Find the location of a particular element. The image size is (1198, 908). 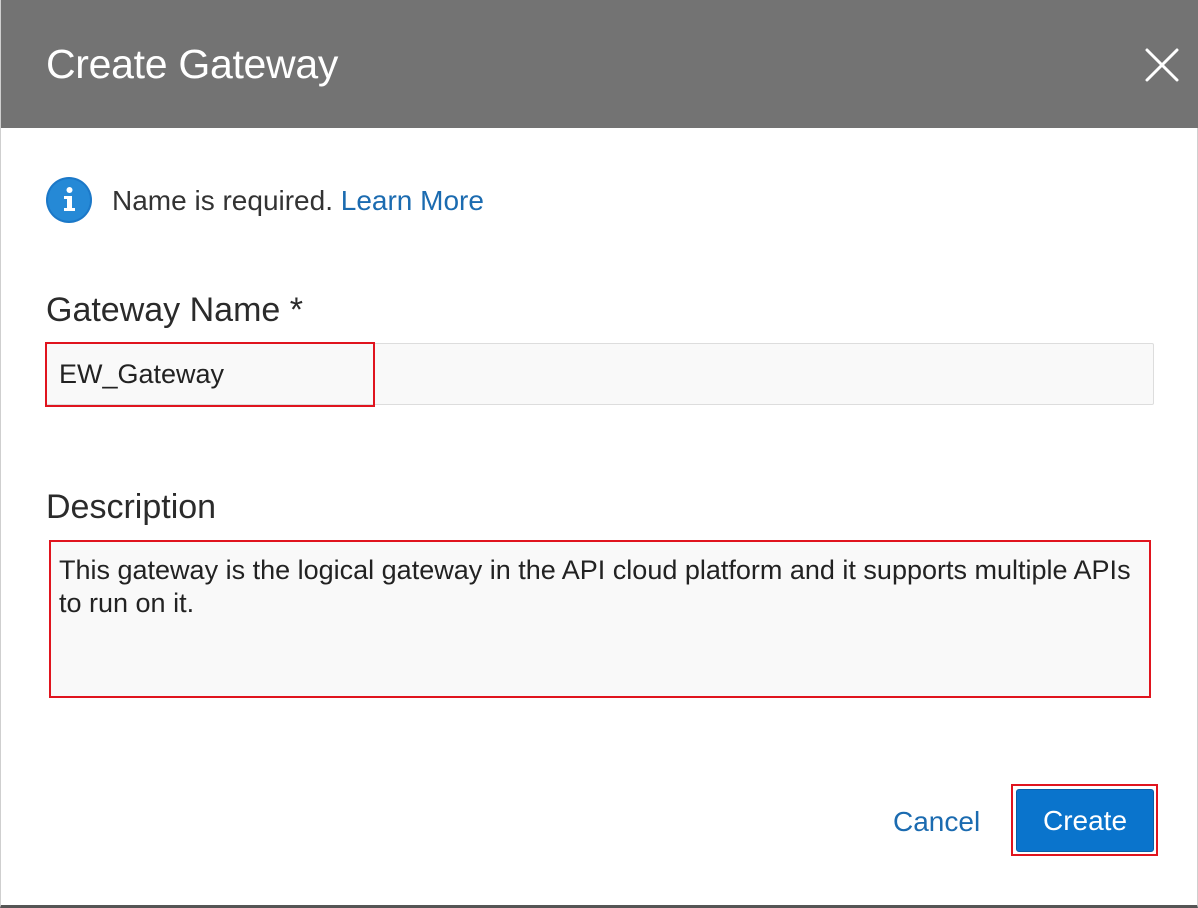

close-icon is located at coordinates (1162, 65).